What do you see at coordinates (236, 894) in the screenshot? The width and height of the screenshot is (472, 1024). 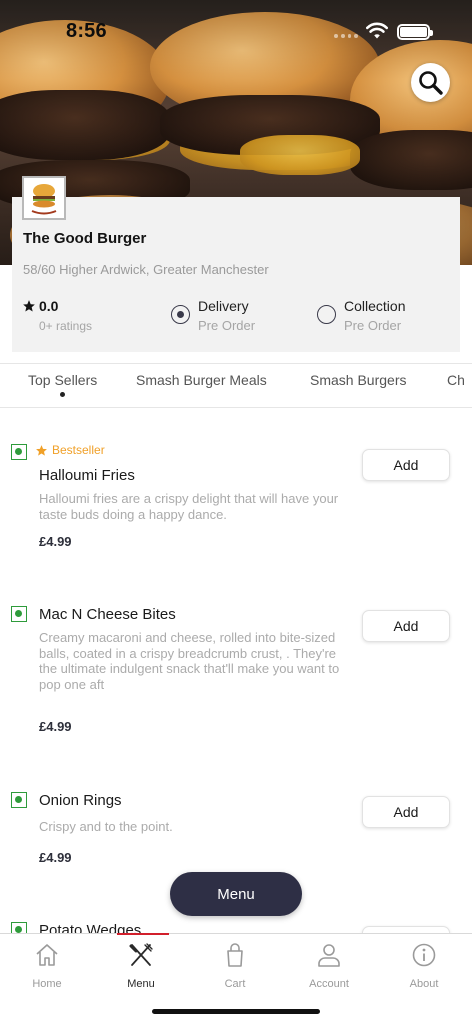 I see `menu-button: Menu` at bounding box center [236, 894].